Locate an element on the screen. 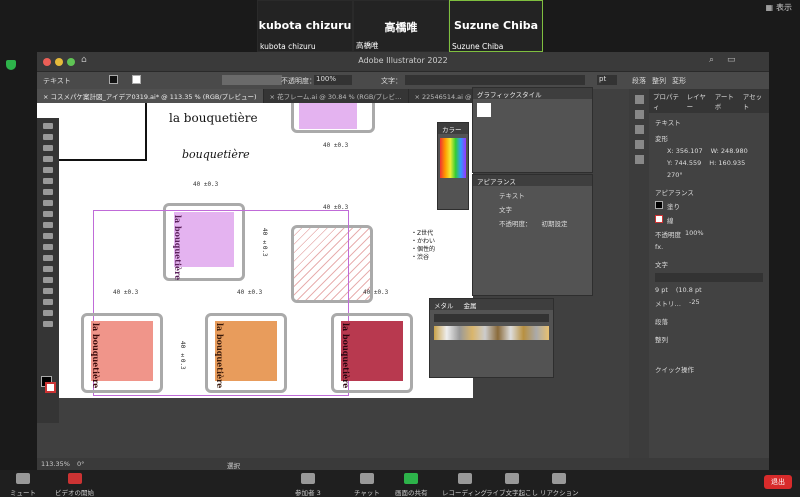 This screenshot has height=497, width=800. libraries-icon is located at coordinates (639, 114).